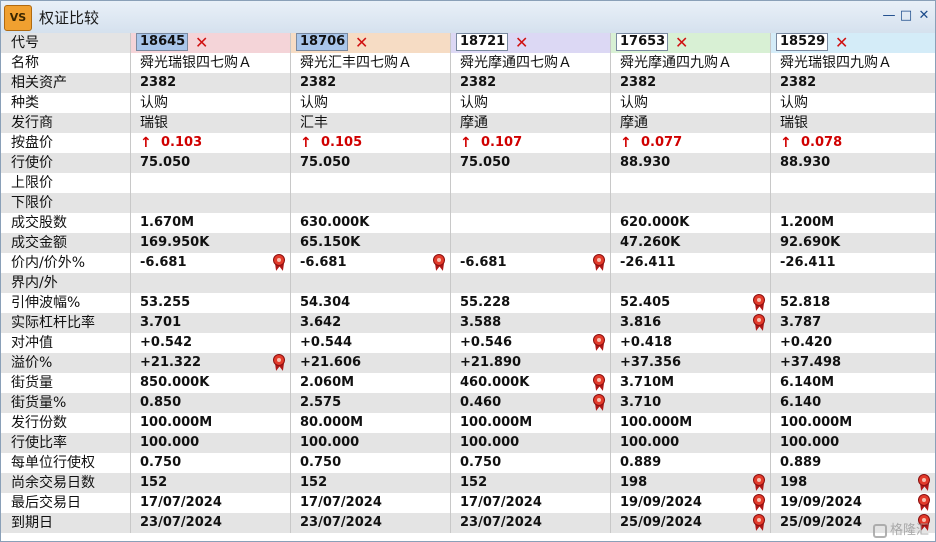 The height and width of the screenshot is (542, 936). I want to click on close-window-button: ✕, so click(924, 16).